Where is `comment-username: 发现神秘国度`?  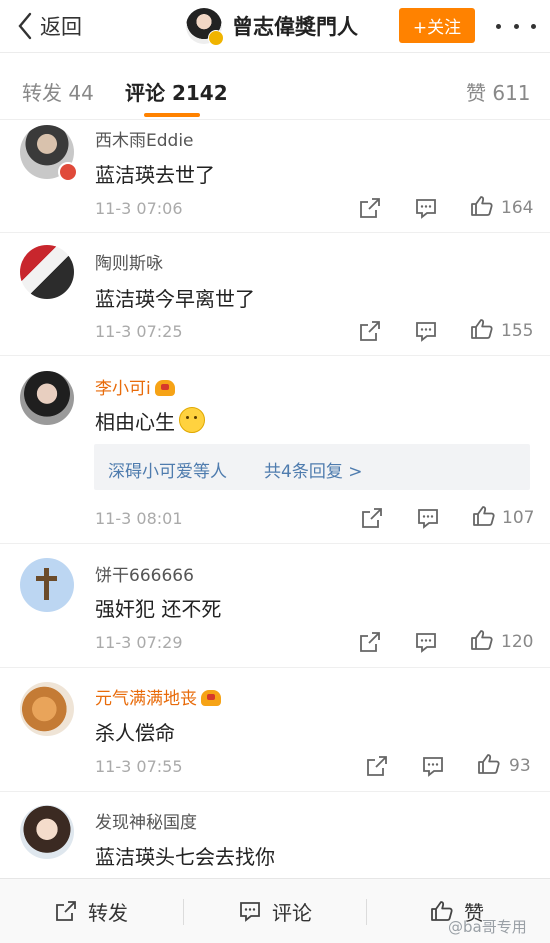 comment-username: 发现神秘国度 is located at coordinates (146, 820).